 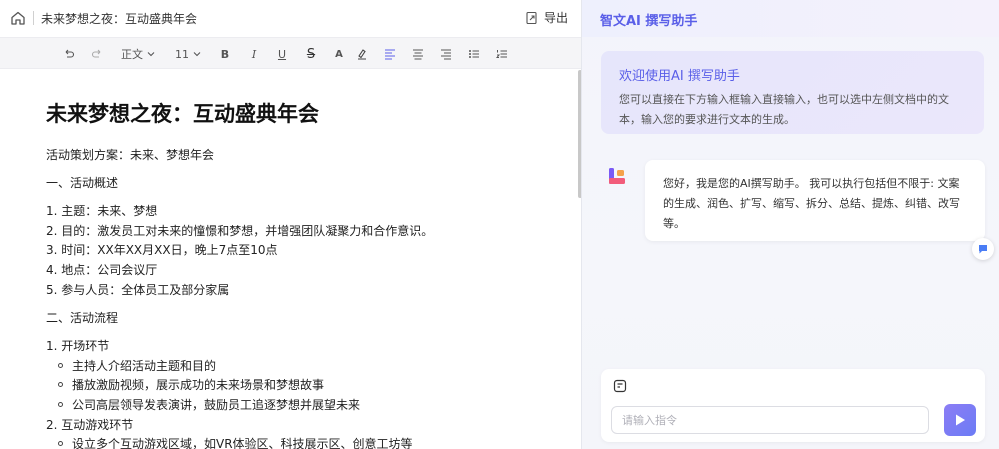 What do you see at coordinates (102, 270) in the screenshot?
I see `doc-line: 4. 地点：公司会议厅` at bounding box center [102, 270].